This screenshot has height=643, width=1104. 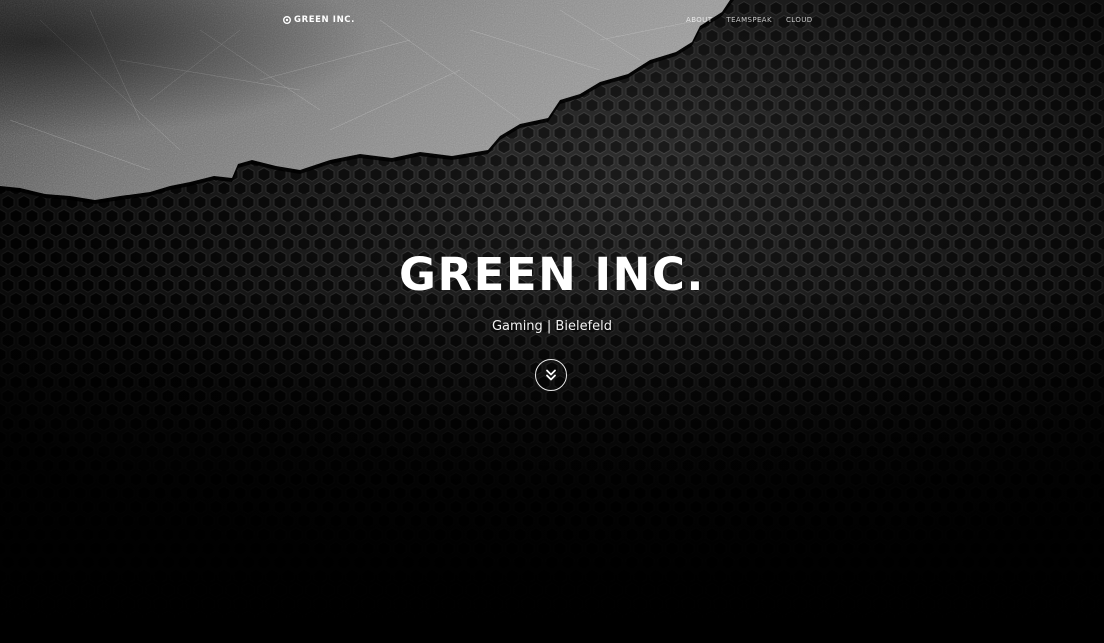 I want to click on double-chevron-down-icon, so click(x=551, y=375).